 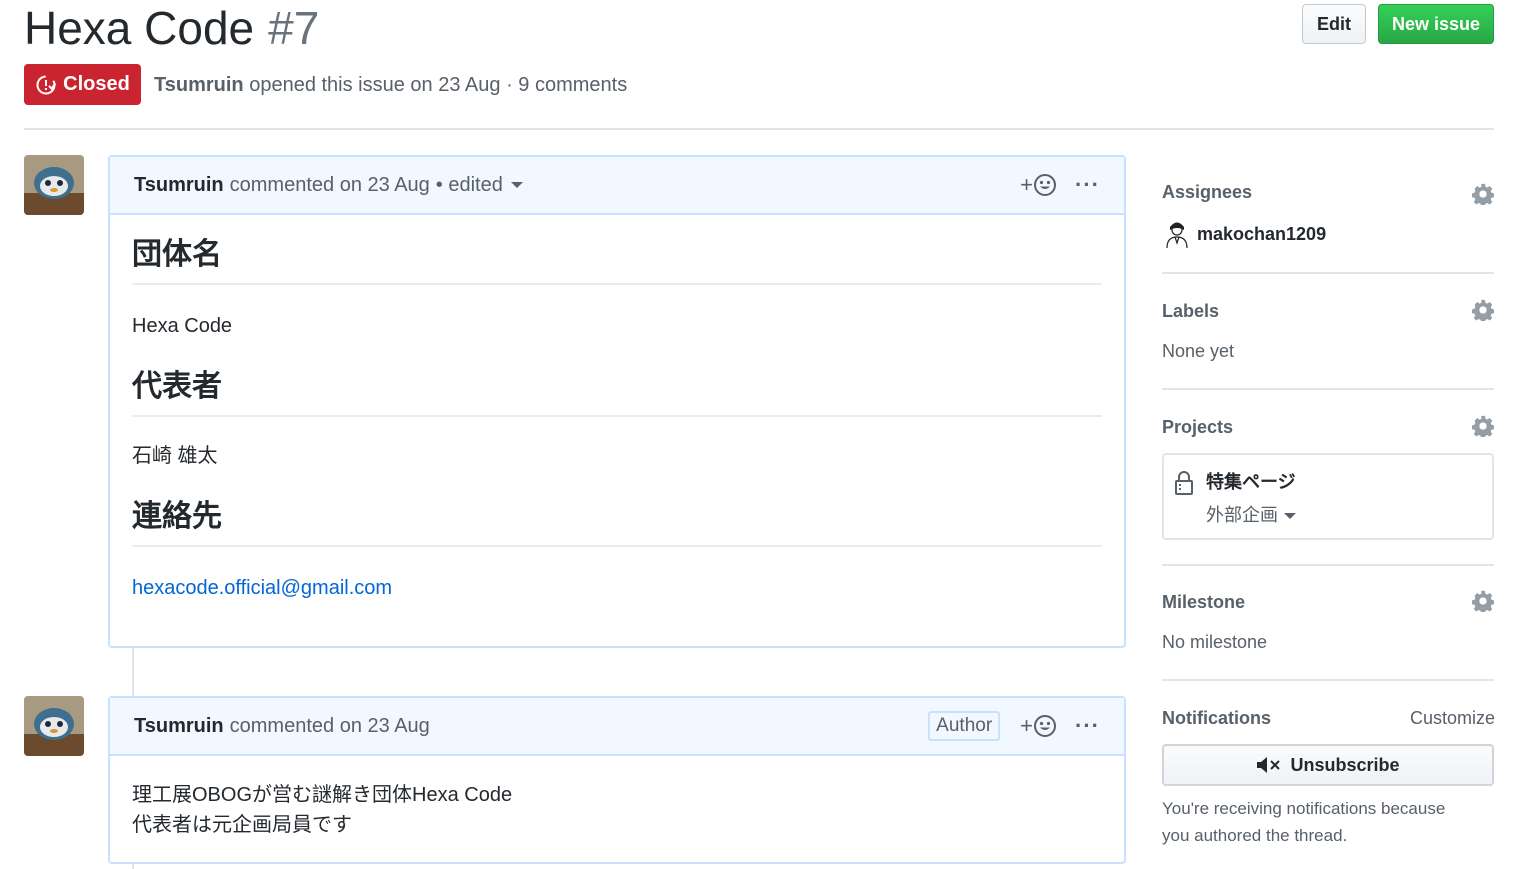 I want to click on lock-icon, so click(x=1184, y=483).